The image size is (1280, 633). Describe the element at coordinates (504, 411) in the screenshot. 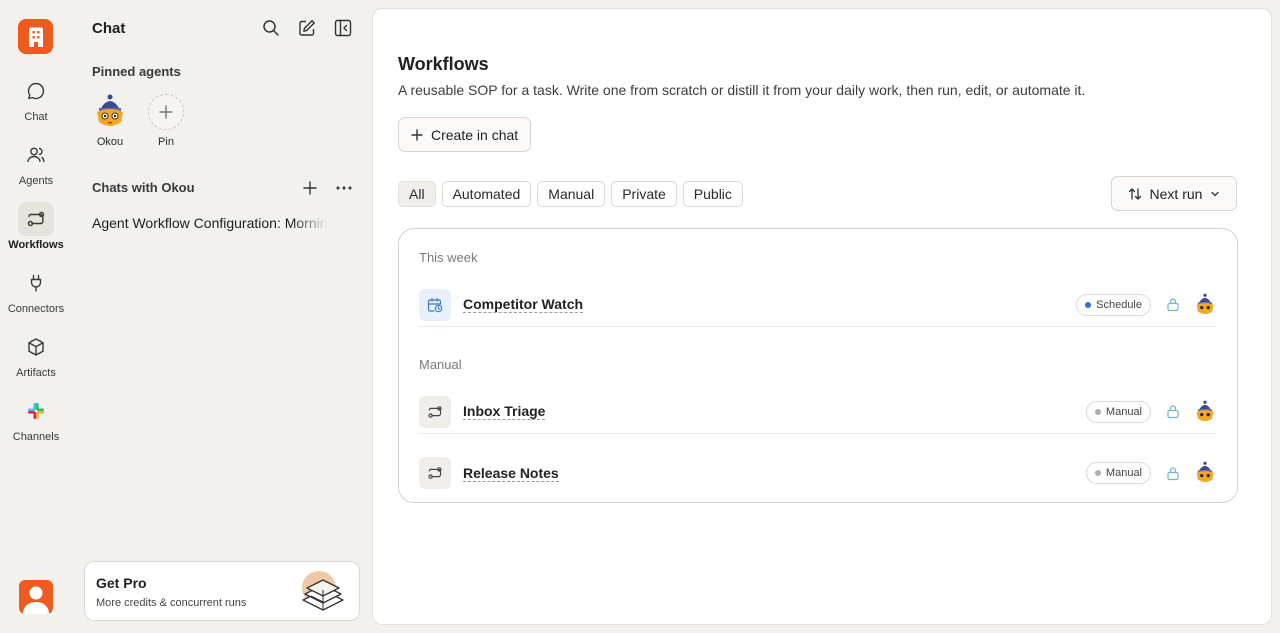

I see `workflow-name: Inbox Triage` at that location.